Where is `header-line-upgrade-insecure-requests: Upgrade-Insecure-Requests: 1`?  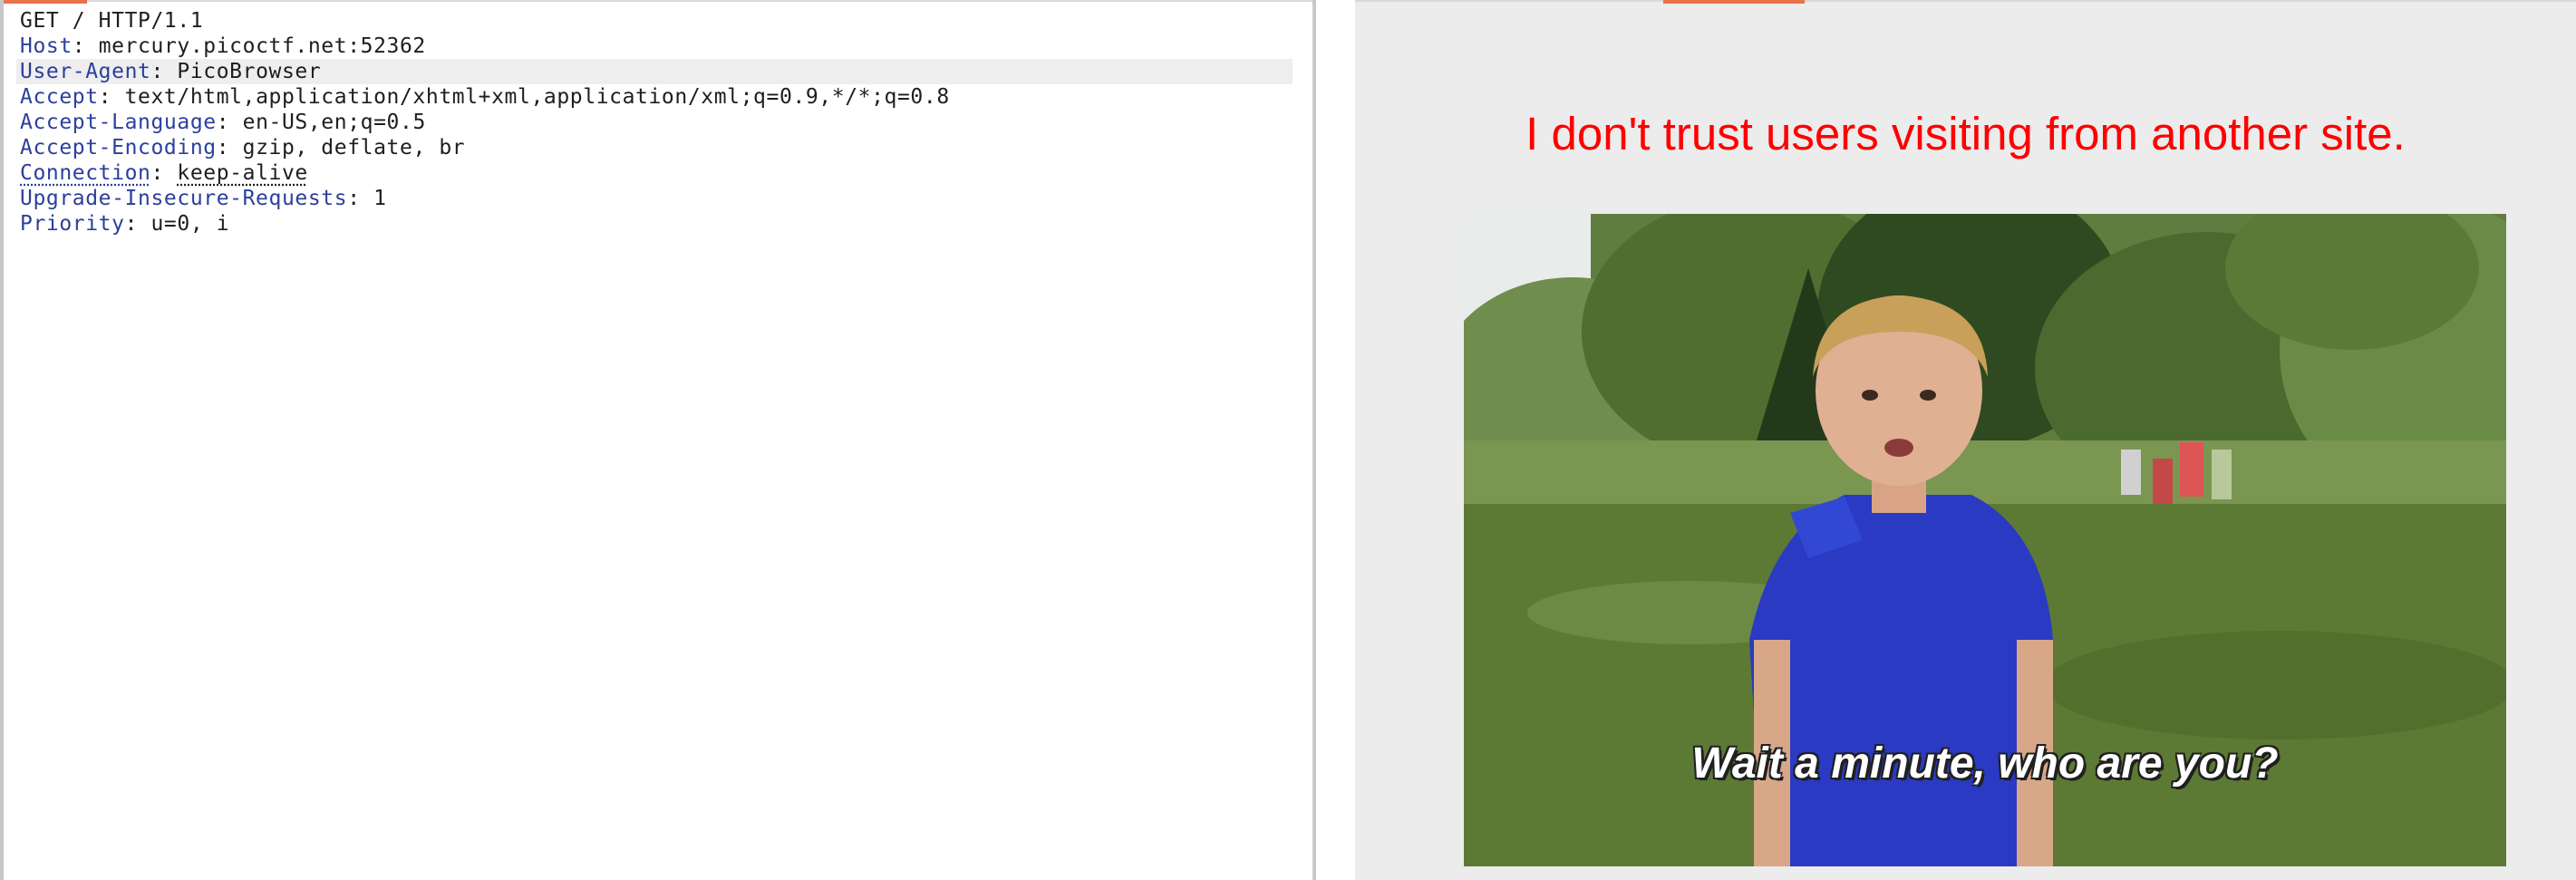 header-line-upgrade-insecure-requests: Upgrade-Insecure-Requests: 1 is located at coordinates (654, 199).